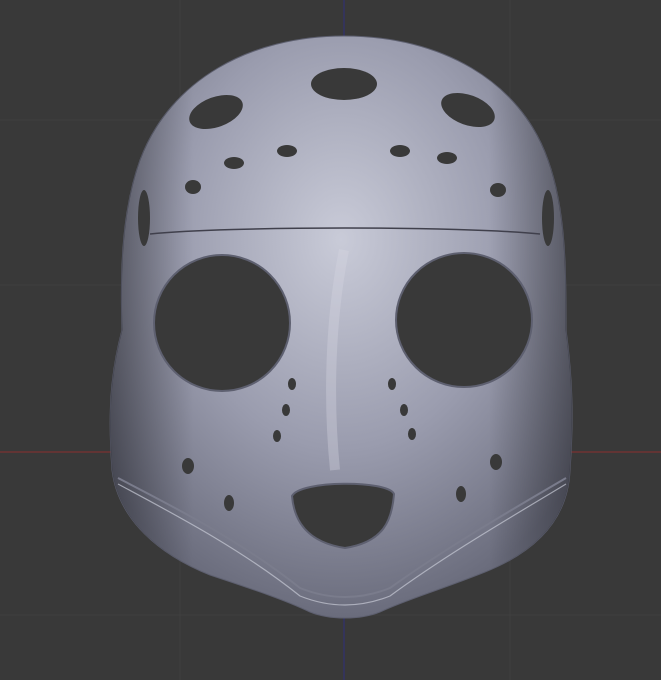 Image resolution: width=661 pixels, height=680 pixels. I want to click on left-eye-hole, so click(222, 323).